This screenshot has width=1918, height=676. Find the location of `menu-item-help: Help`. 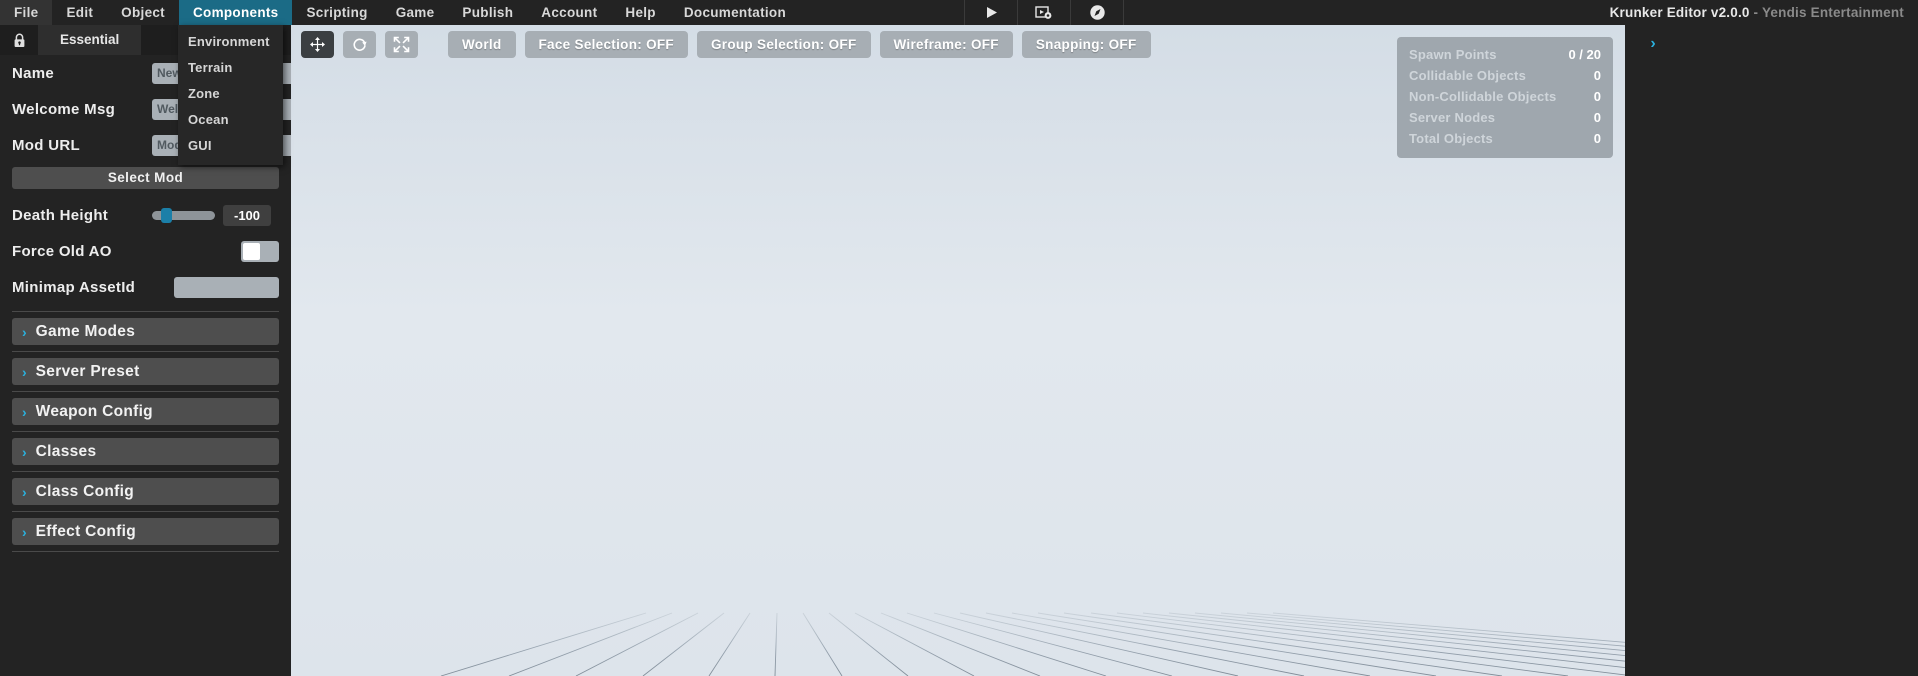

menu-item-help: Help is located at coordinates (640, 12).